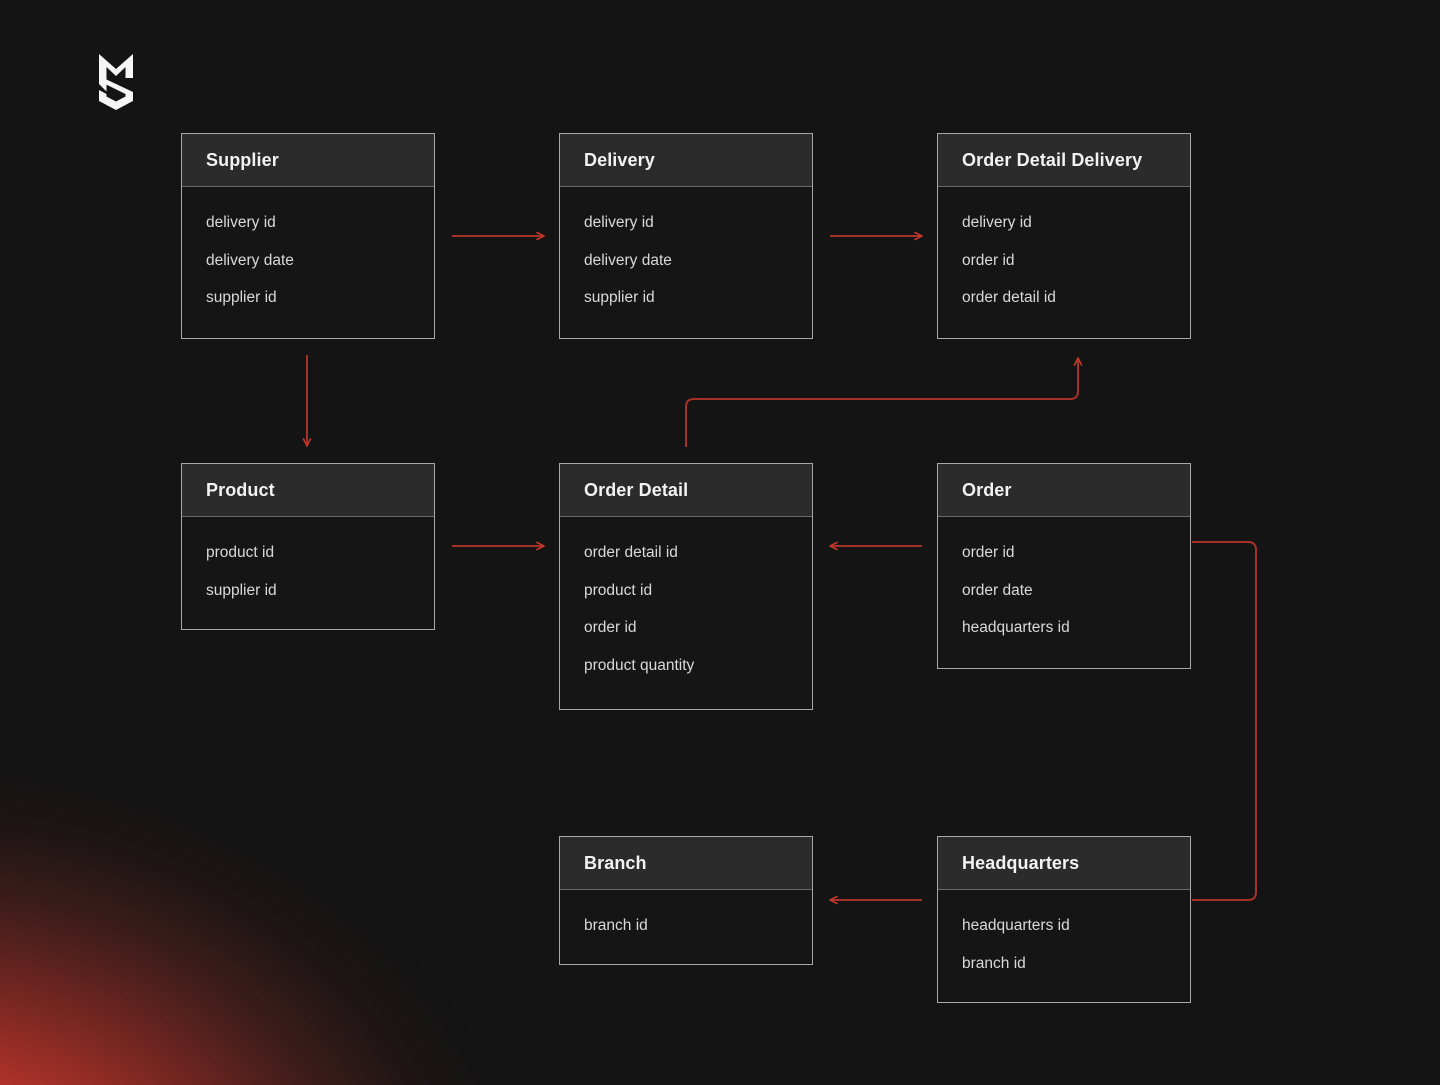 This screenshot has width=1440, height=1085. What do you see at coordinates (686, 863) in the screenshot?
I see `entity-table-header: Branch` at bounding box center [686, 863].